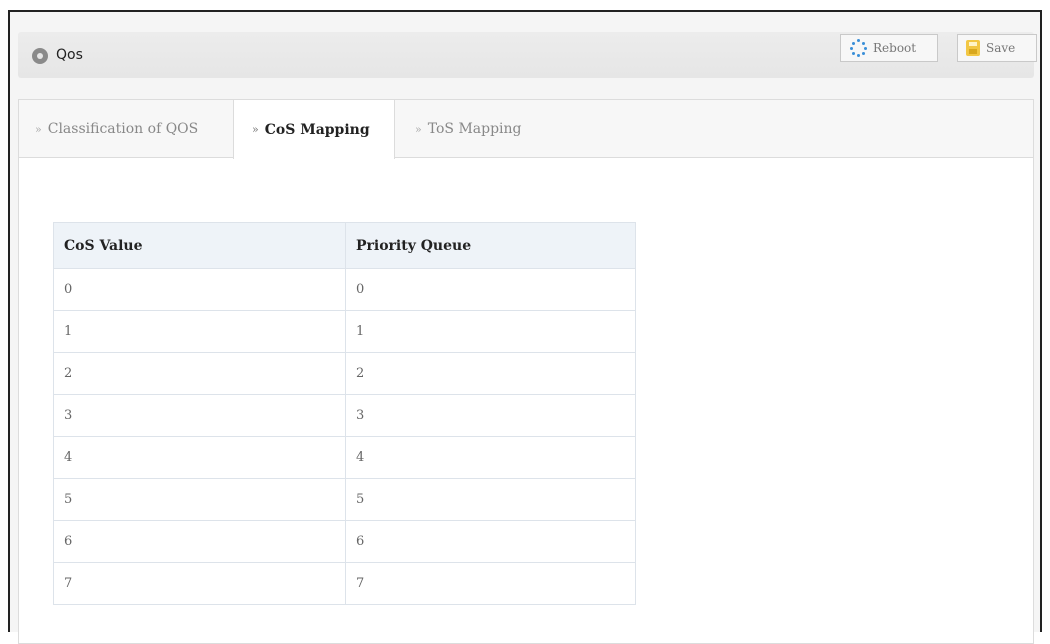 Image resolution: width=1050 pixels, height=644 pixels. I want to click on table-row: 4 4, so click(344, 457).